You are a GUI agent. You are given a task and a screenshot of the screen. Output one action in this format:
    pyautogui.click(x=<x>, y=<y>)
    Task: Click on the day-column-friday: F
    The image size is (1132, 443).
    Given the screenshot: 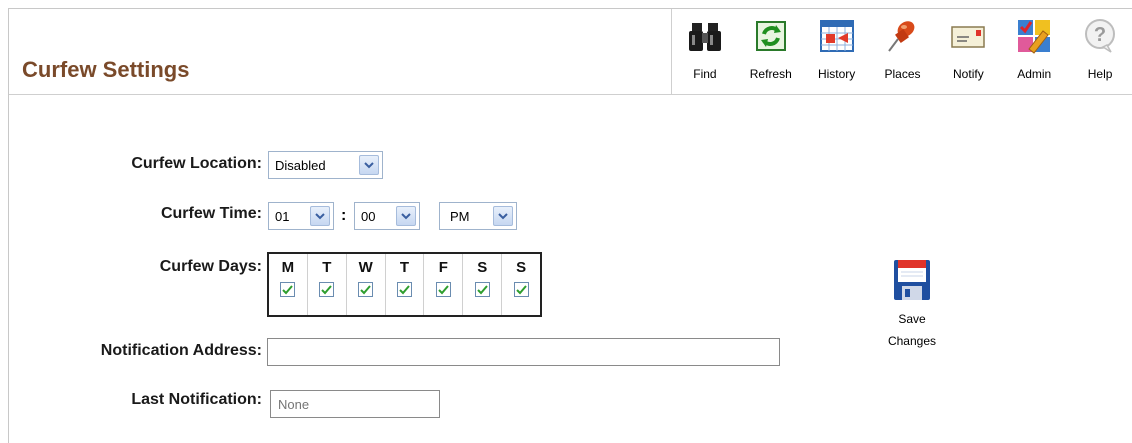 What is the action you would take?
    pyautogui.click(x=444, y=284)
    